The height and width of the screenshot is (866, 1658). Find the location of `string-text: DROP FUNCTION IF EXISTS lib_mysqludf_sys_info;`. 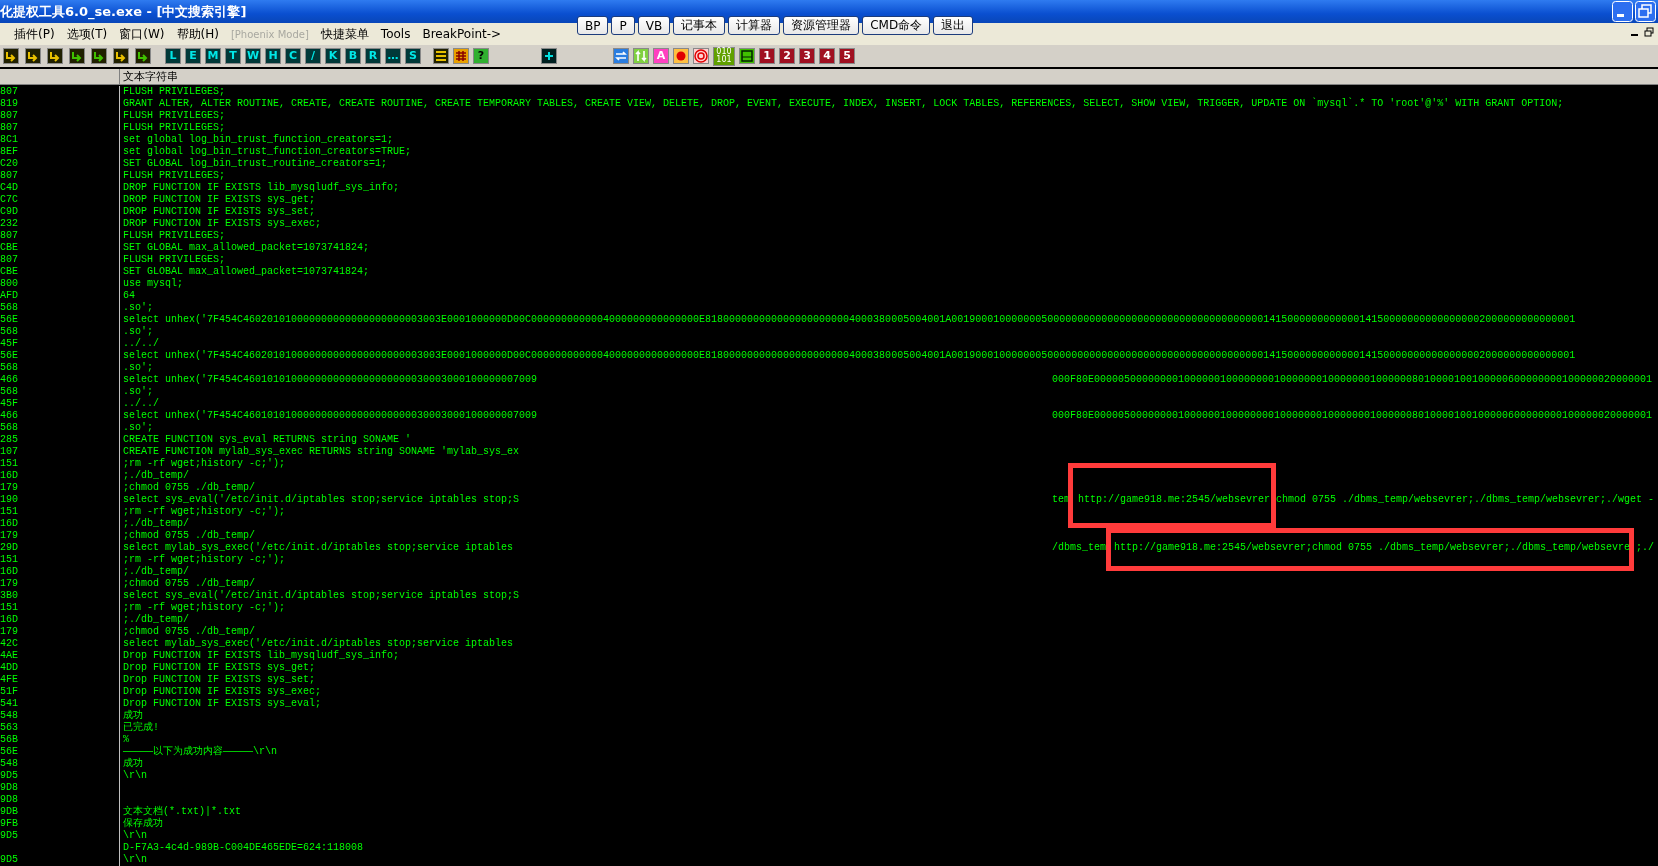

string-text: DROP FUNCTION IF EXISTS lib_mysqludf_sys_info; is located at coordinates (261, 188).